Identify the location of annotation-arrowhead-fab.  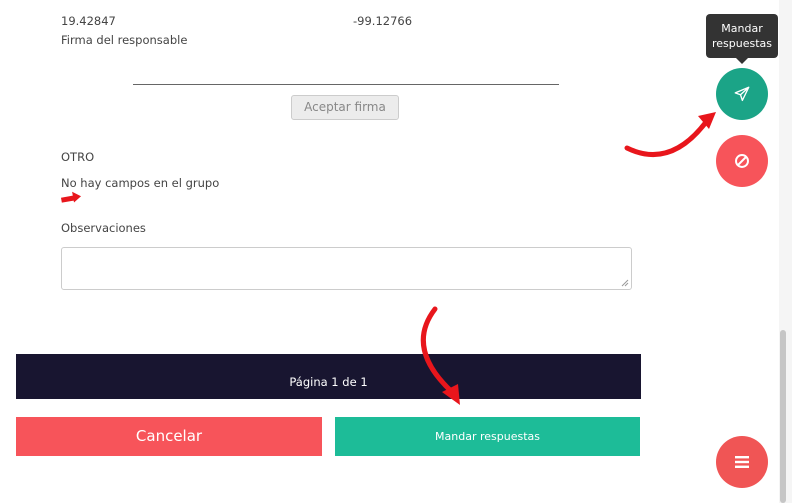
(707, 120).